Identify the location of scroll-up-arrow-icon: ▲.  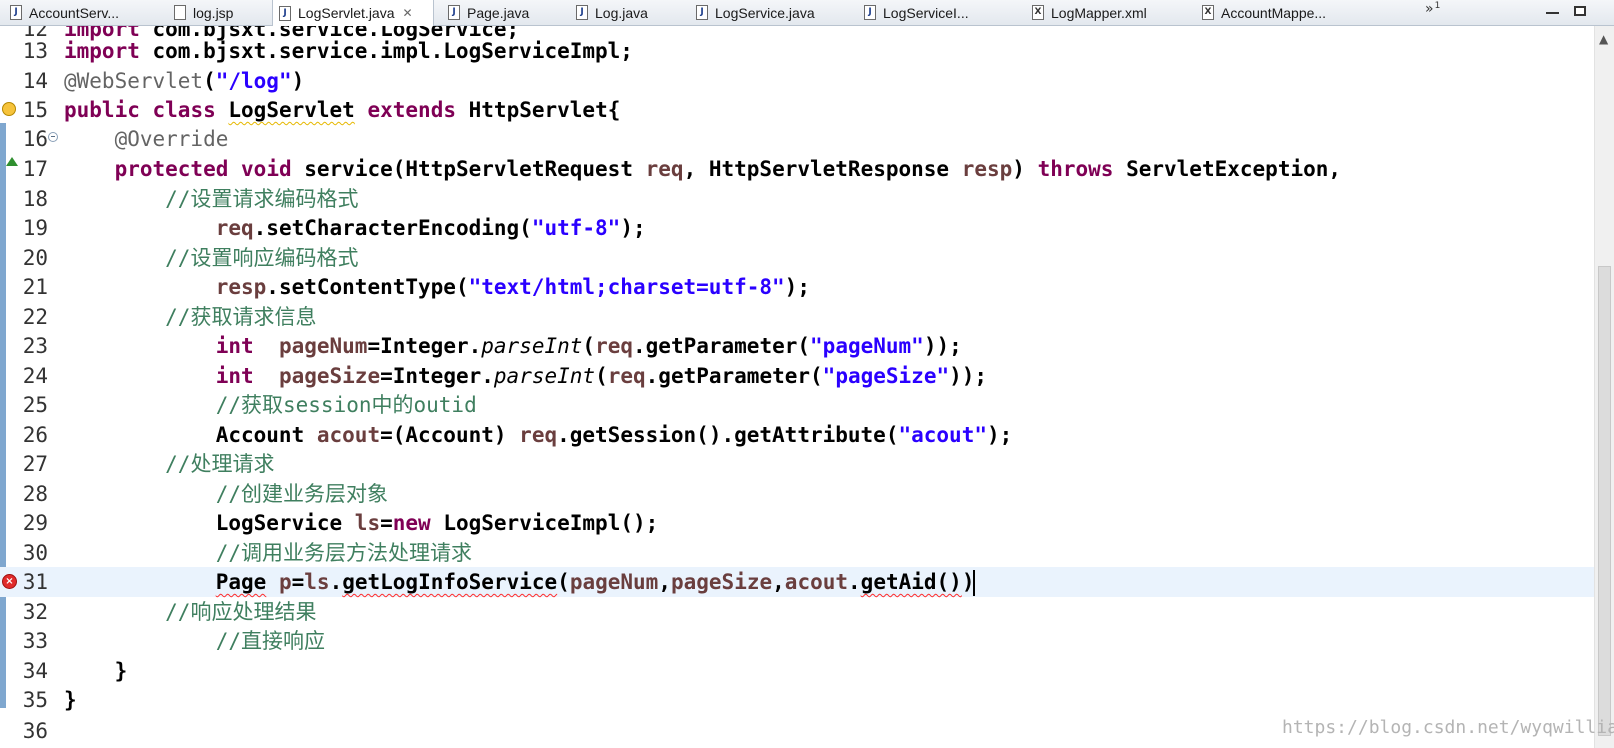
(1603, 39).